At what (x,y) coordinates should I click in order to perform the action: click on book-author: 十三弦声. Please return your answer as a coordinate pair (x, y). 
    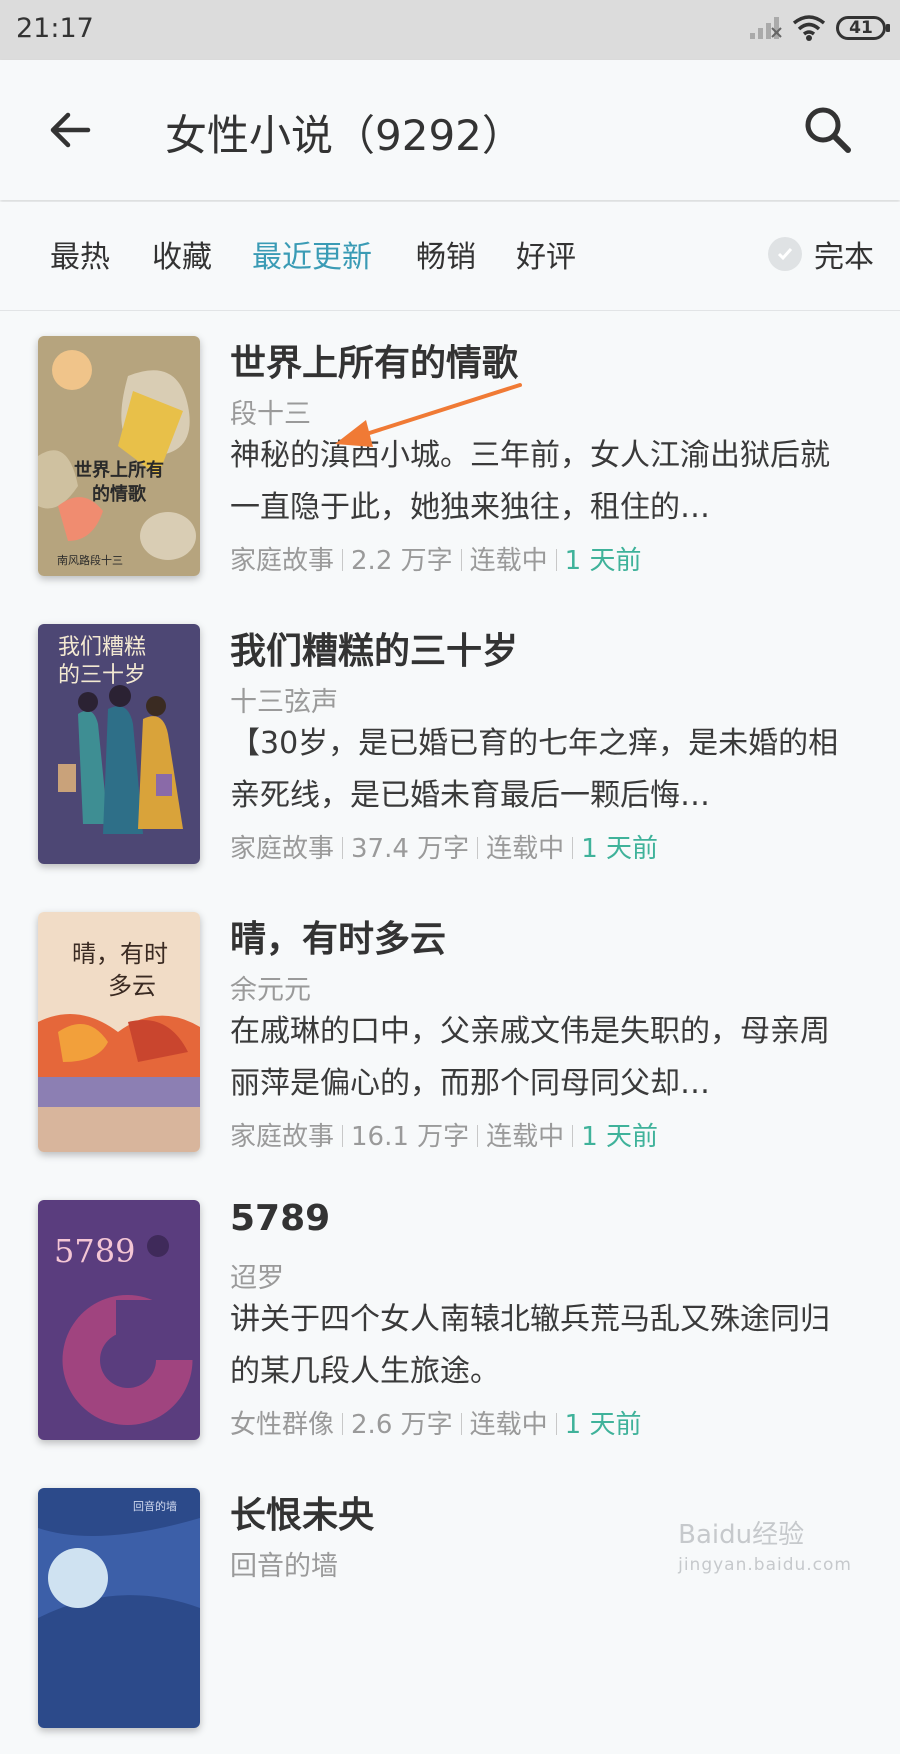
    Looking at the image, I should click on (284, 702).